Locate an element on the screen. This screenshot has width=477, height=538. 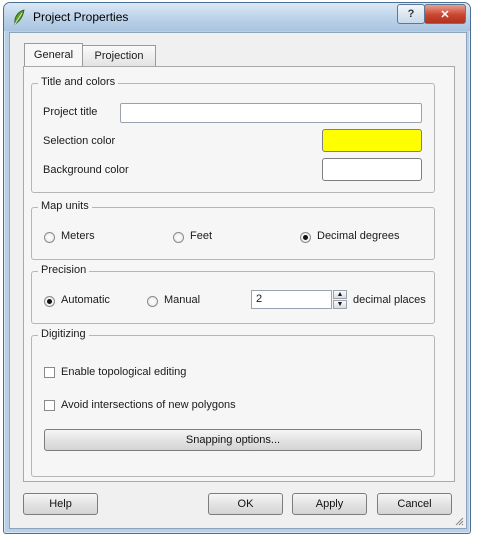
tab-general-label: General is located at coordinates (53, 55).